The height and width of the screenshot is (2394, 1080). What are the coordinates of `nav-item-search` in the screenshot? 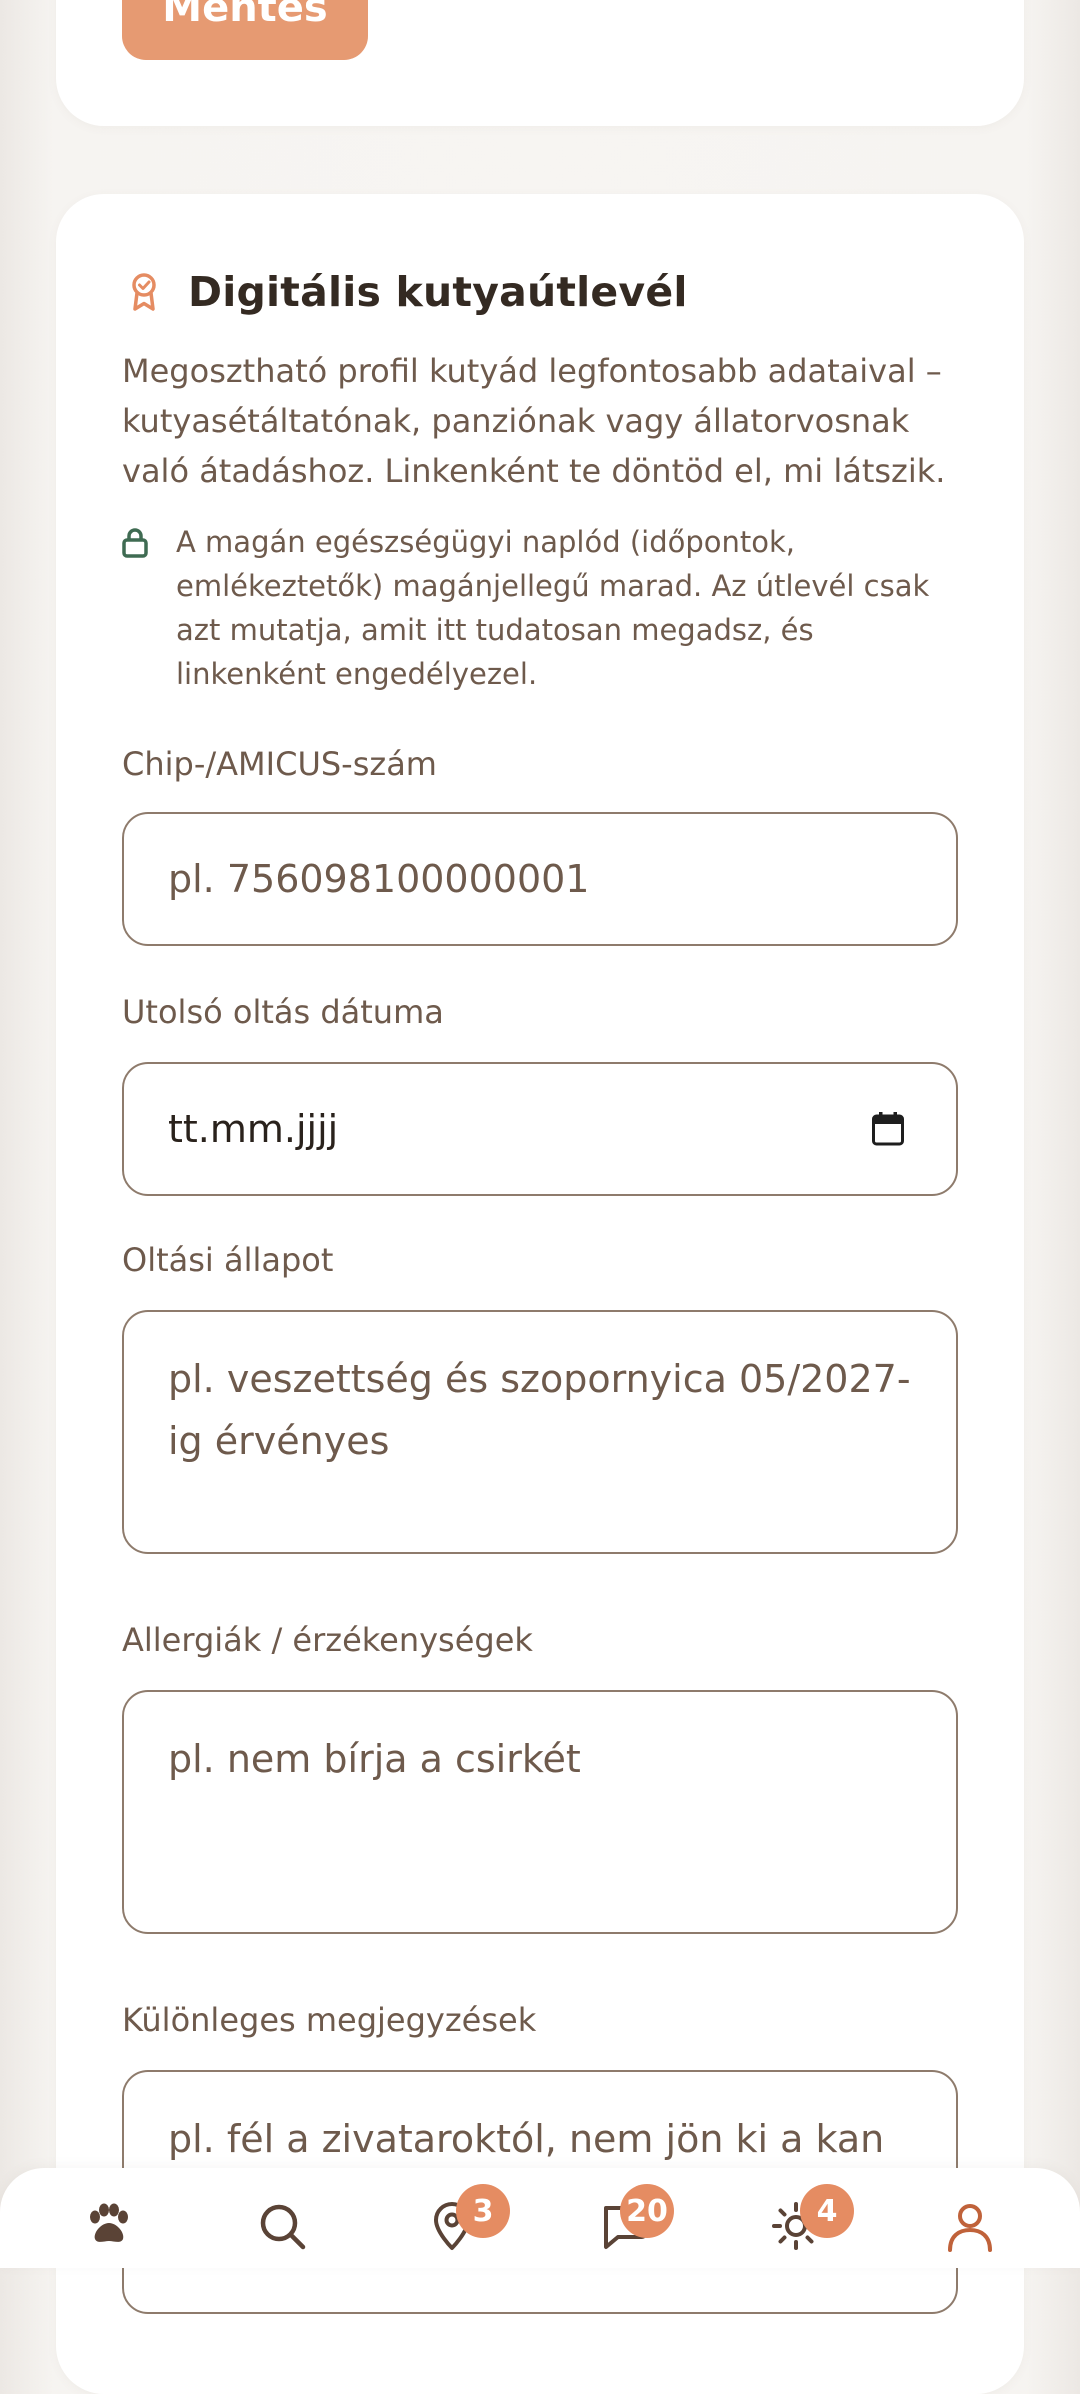 It's located at (282, 2218).